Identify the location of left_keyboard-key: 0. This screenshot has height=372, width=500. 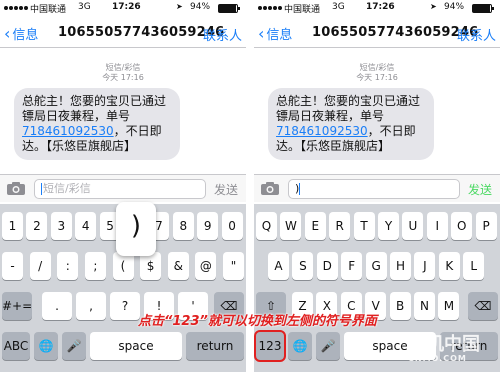
(232, 226).